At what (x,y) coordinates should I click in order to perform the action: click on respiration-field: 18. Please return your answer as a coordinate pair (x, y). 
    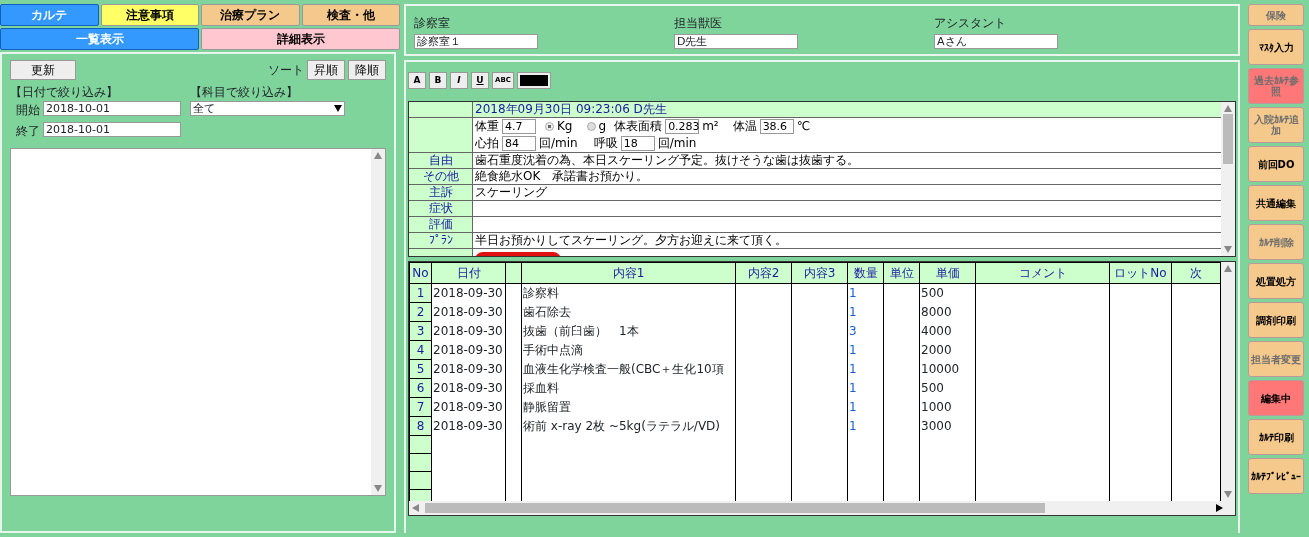
    Looking at the image, I should click on (637, 143).